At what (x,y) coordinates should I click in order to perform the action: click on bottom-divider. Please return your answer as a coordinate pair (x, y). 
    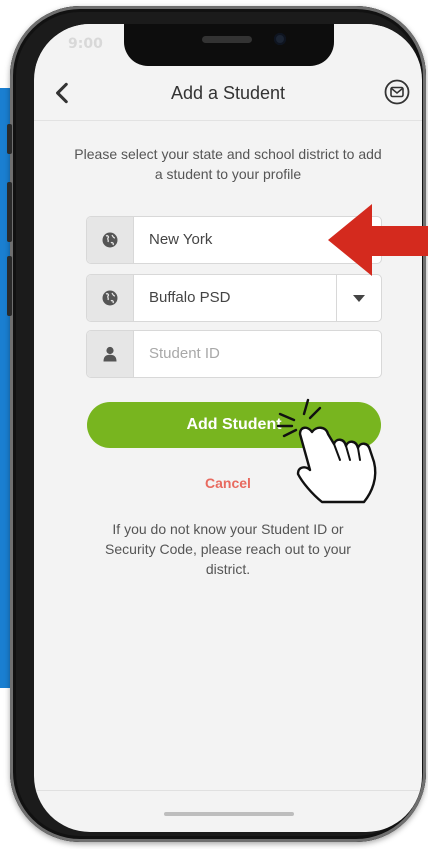
    Looking at the image, I should click on (228, 790).